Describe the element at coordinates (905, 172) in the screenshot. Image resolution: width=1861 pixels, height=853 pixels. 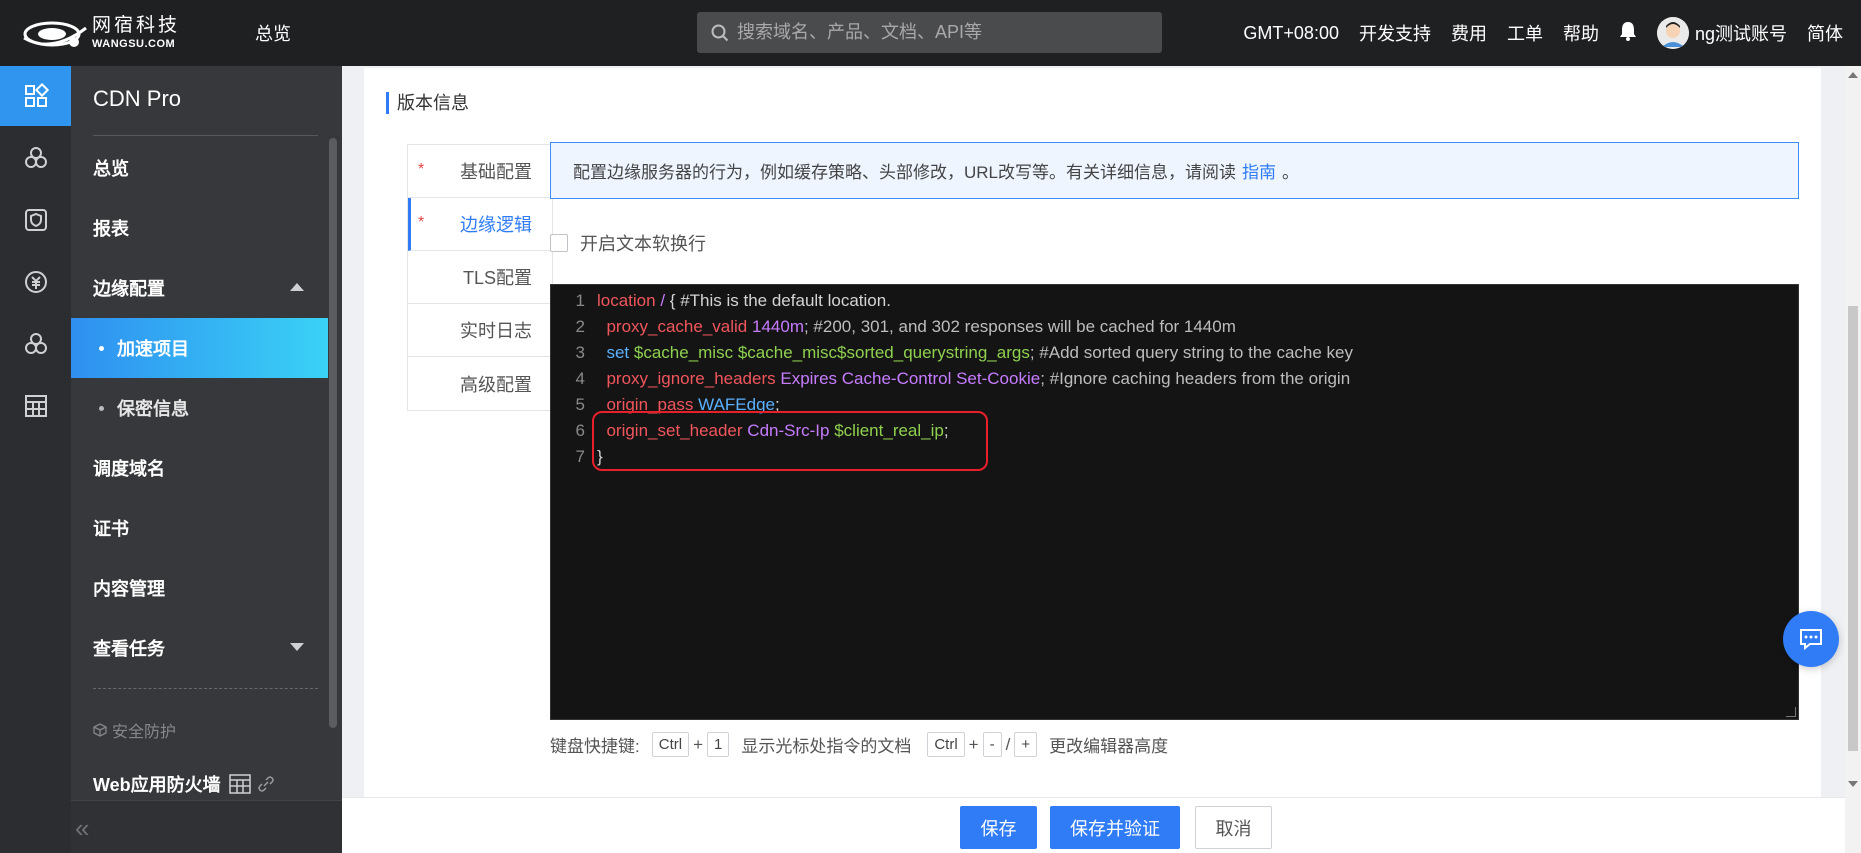
I see `info-text: 配置边缘服务器的行为，例如缓存策略、头部修改，URL改写等。有关详细信息，请阅读` at that location.